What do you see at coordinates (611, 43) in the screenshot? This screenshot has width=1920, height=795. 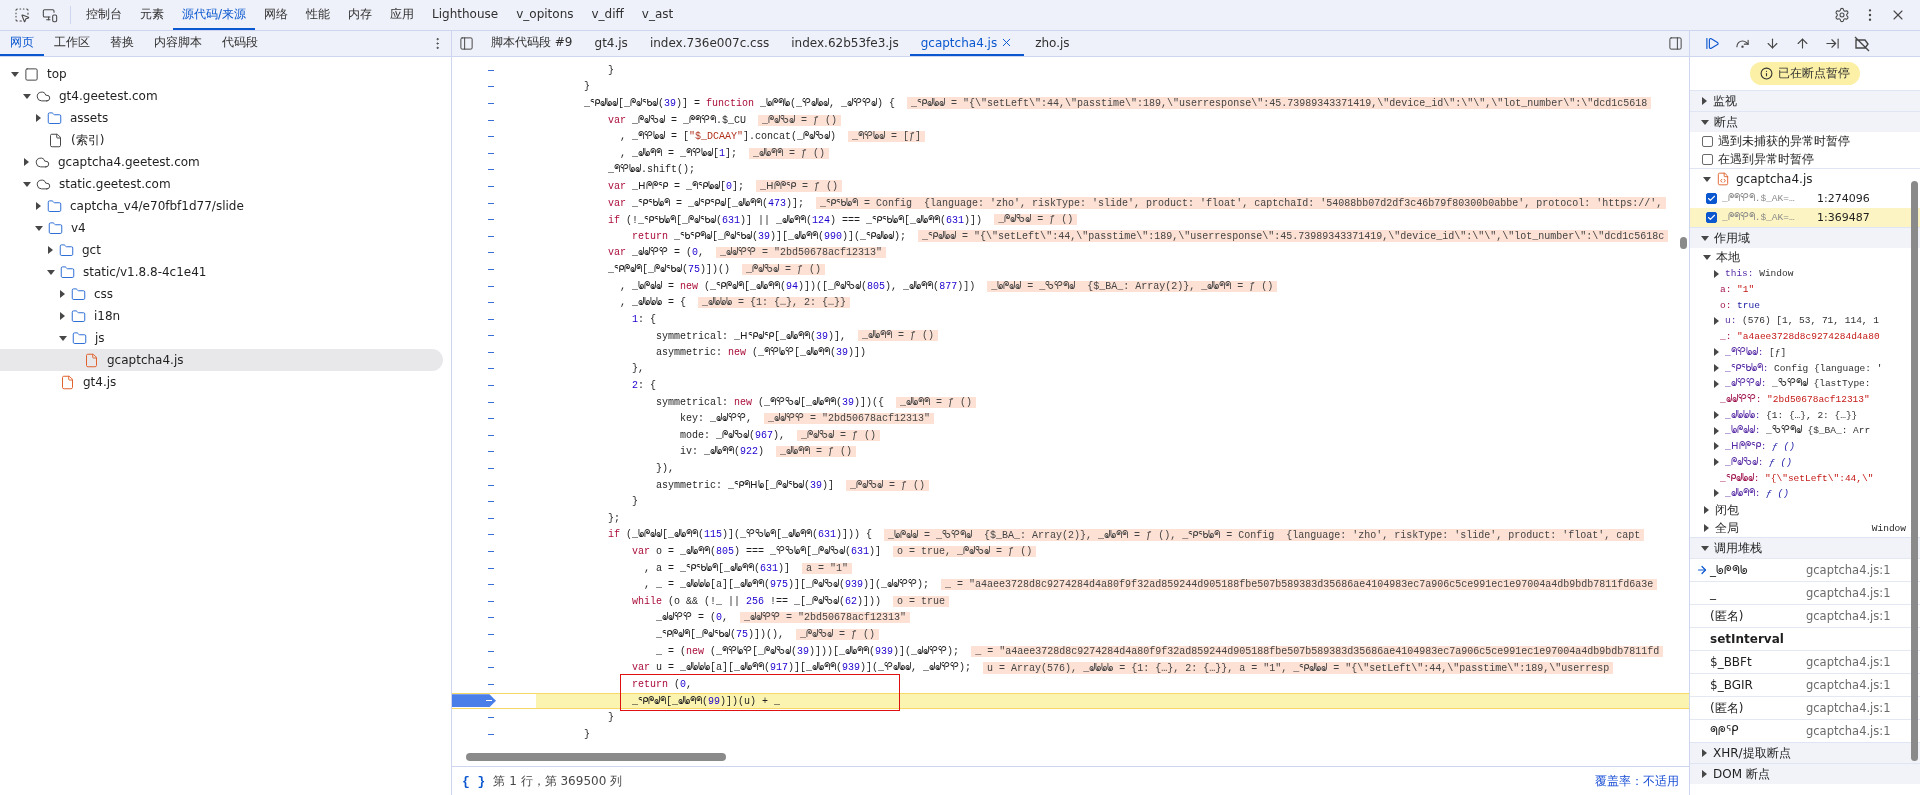 I see `file-tab: gt4.js` at bounding box center [611, 43].